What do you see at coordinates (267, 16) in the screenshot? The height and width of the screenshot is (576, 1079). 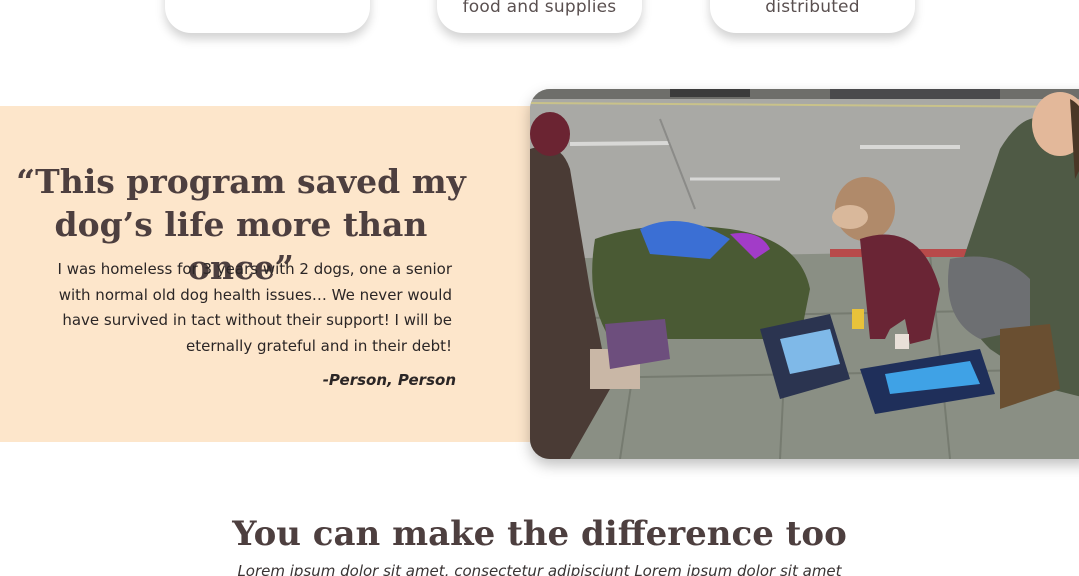 I see `stat-card` at bounding box center [267, 16].